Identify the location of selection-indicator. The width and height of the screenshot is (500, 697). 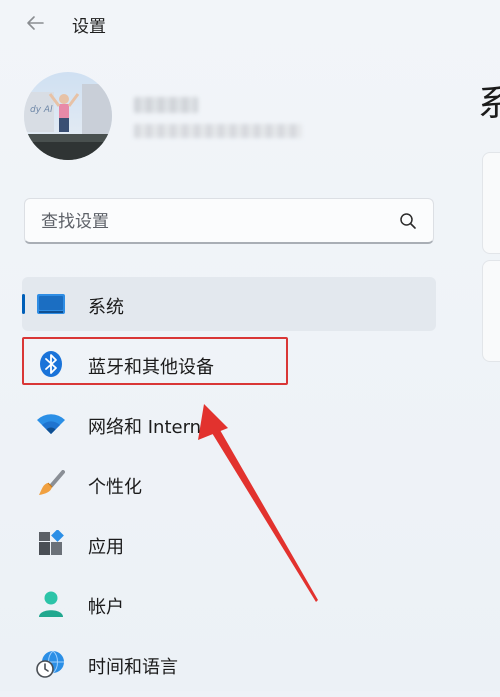
(23, 304).